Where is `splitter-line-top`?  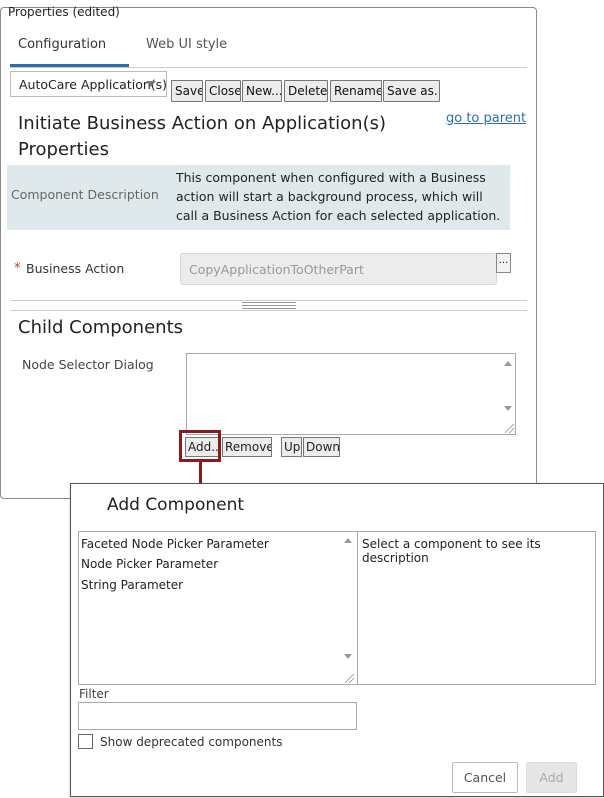 splitter-line-top is located at coordinates (268, 300).